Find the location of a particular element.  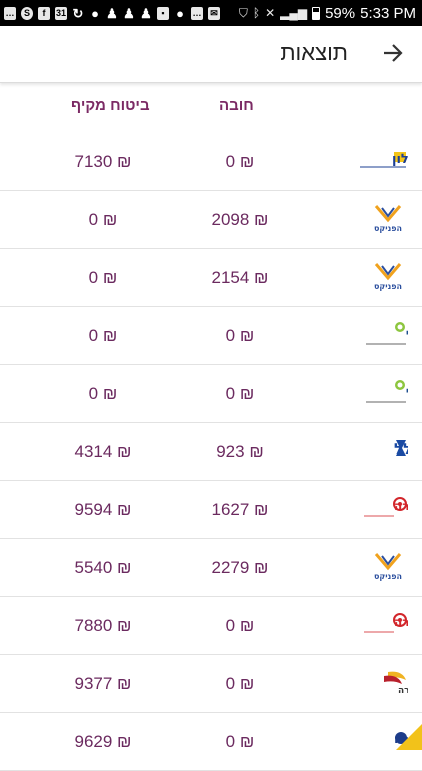

mail-icon: ✉ is located at coordinates (214, 13).